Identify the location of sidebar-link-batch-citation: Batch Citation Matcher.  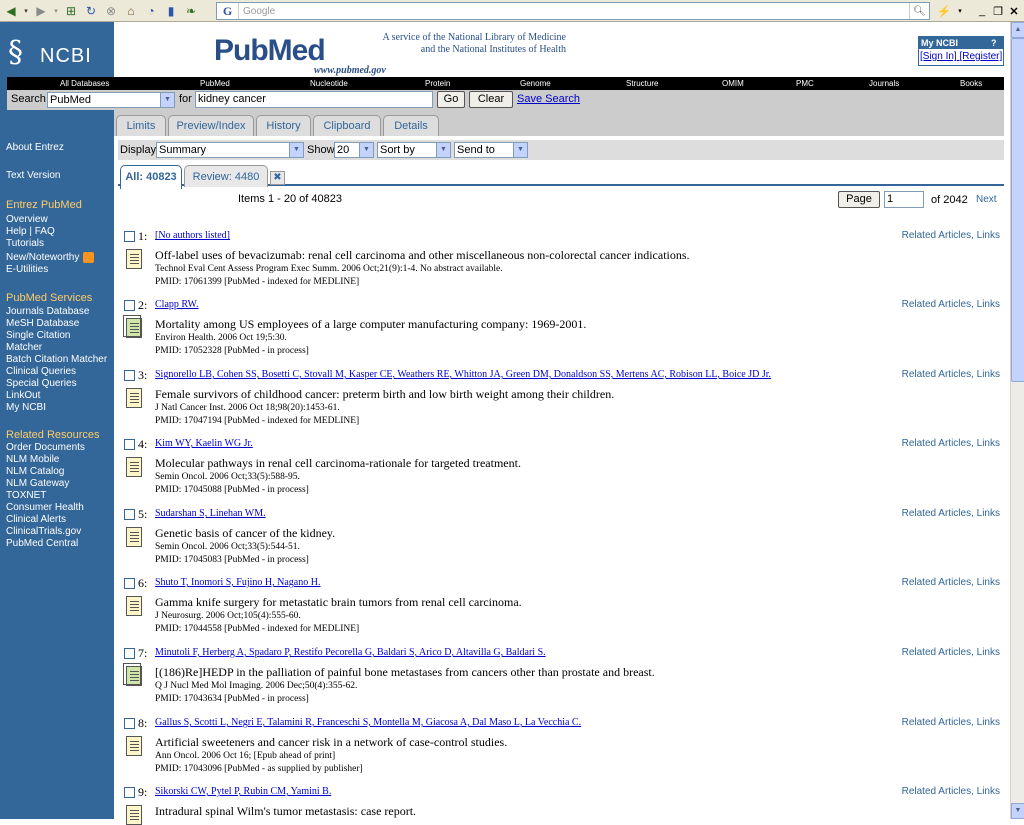
(56, 359).